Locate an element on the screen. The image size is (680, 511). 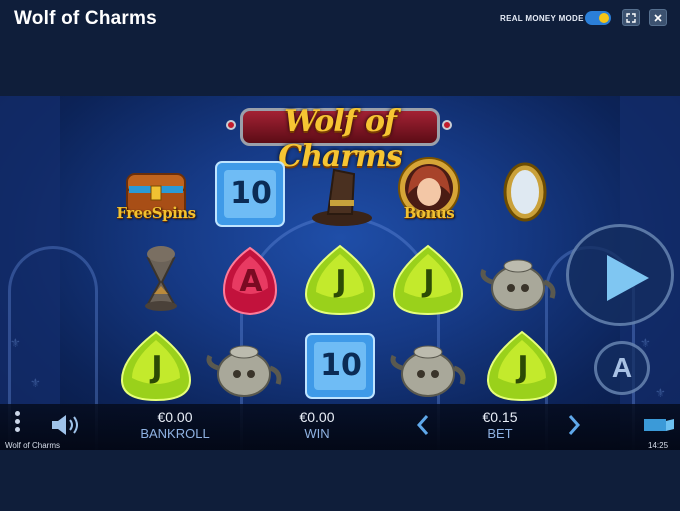
close-icon is located at coordinates (658, 17).